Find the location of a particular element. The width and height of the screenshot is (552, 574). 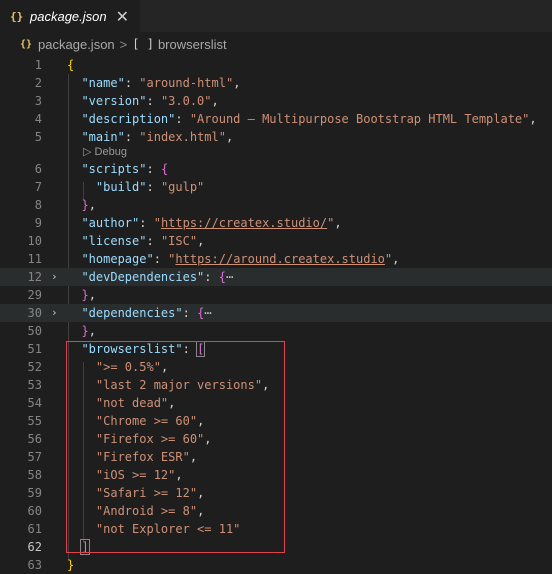

code-line: 10 "license": "ISC", is located at coordinates (276, 241).